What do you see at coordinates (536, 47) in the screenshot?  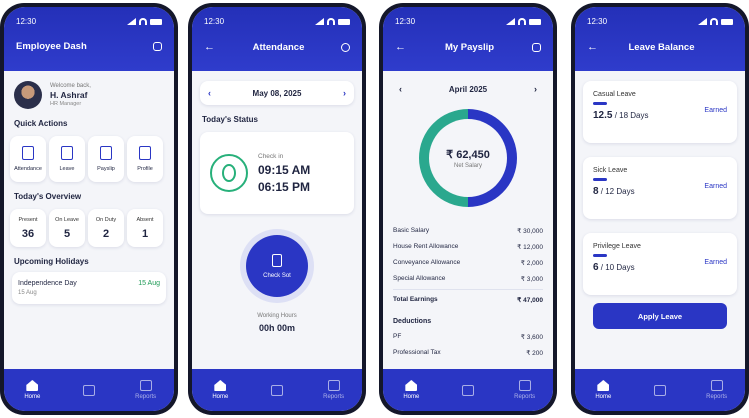 I see `download-icon` at bounding box center [536, 47].